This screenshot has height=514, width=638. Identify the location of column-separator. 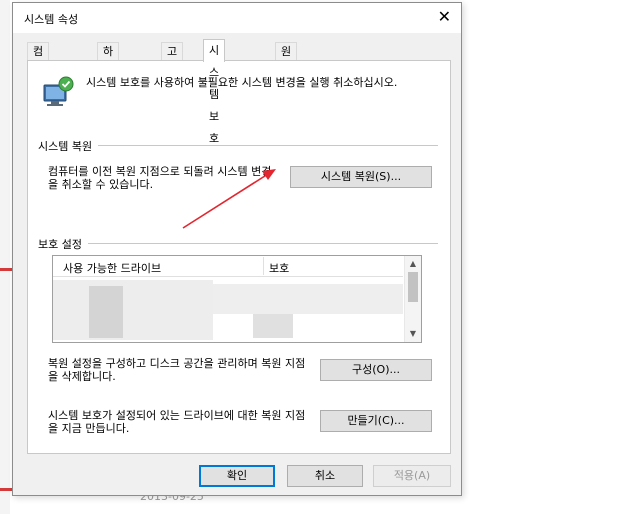
(263, 266).